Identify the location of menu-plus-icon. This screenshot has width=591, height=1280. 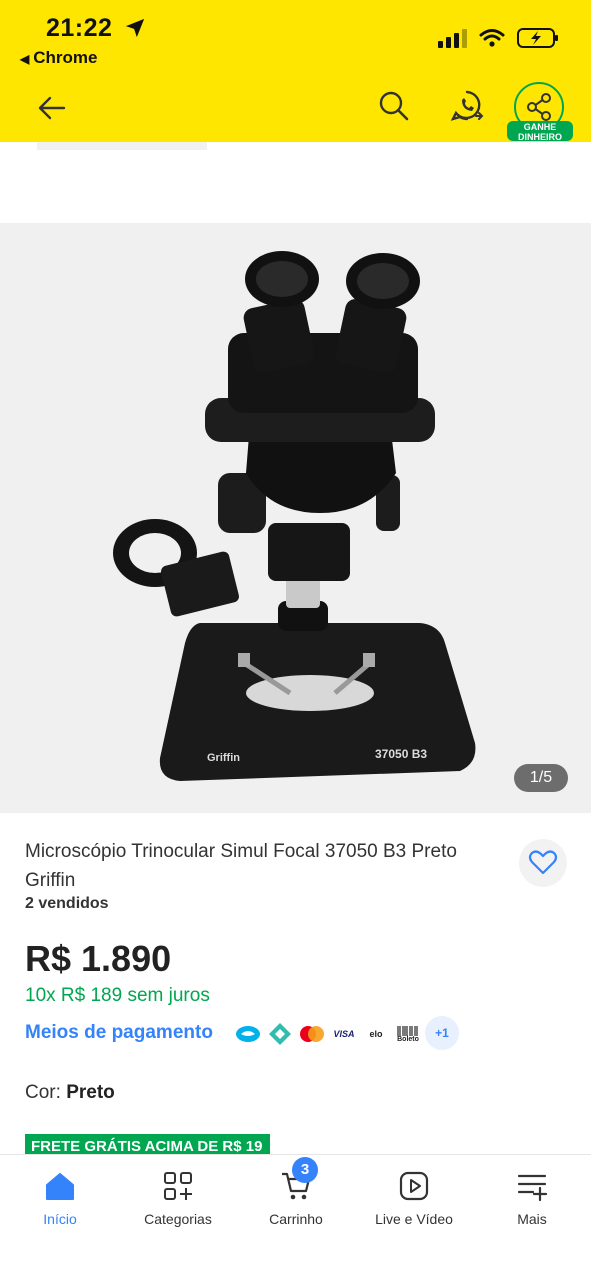
(532, 1188).